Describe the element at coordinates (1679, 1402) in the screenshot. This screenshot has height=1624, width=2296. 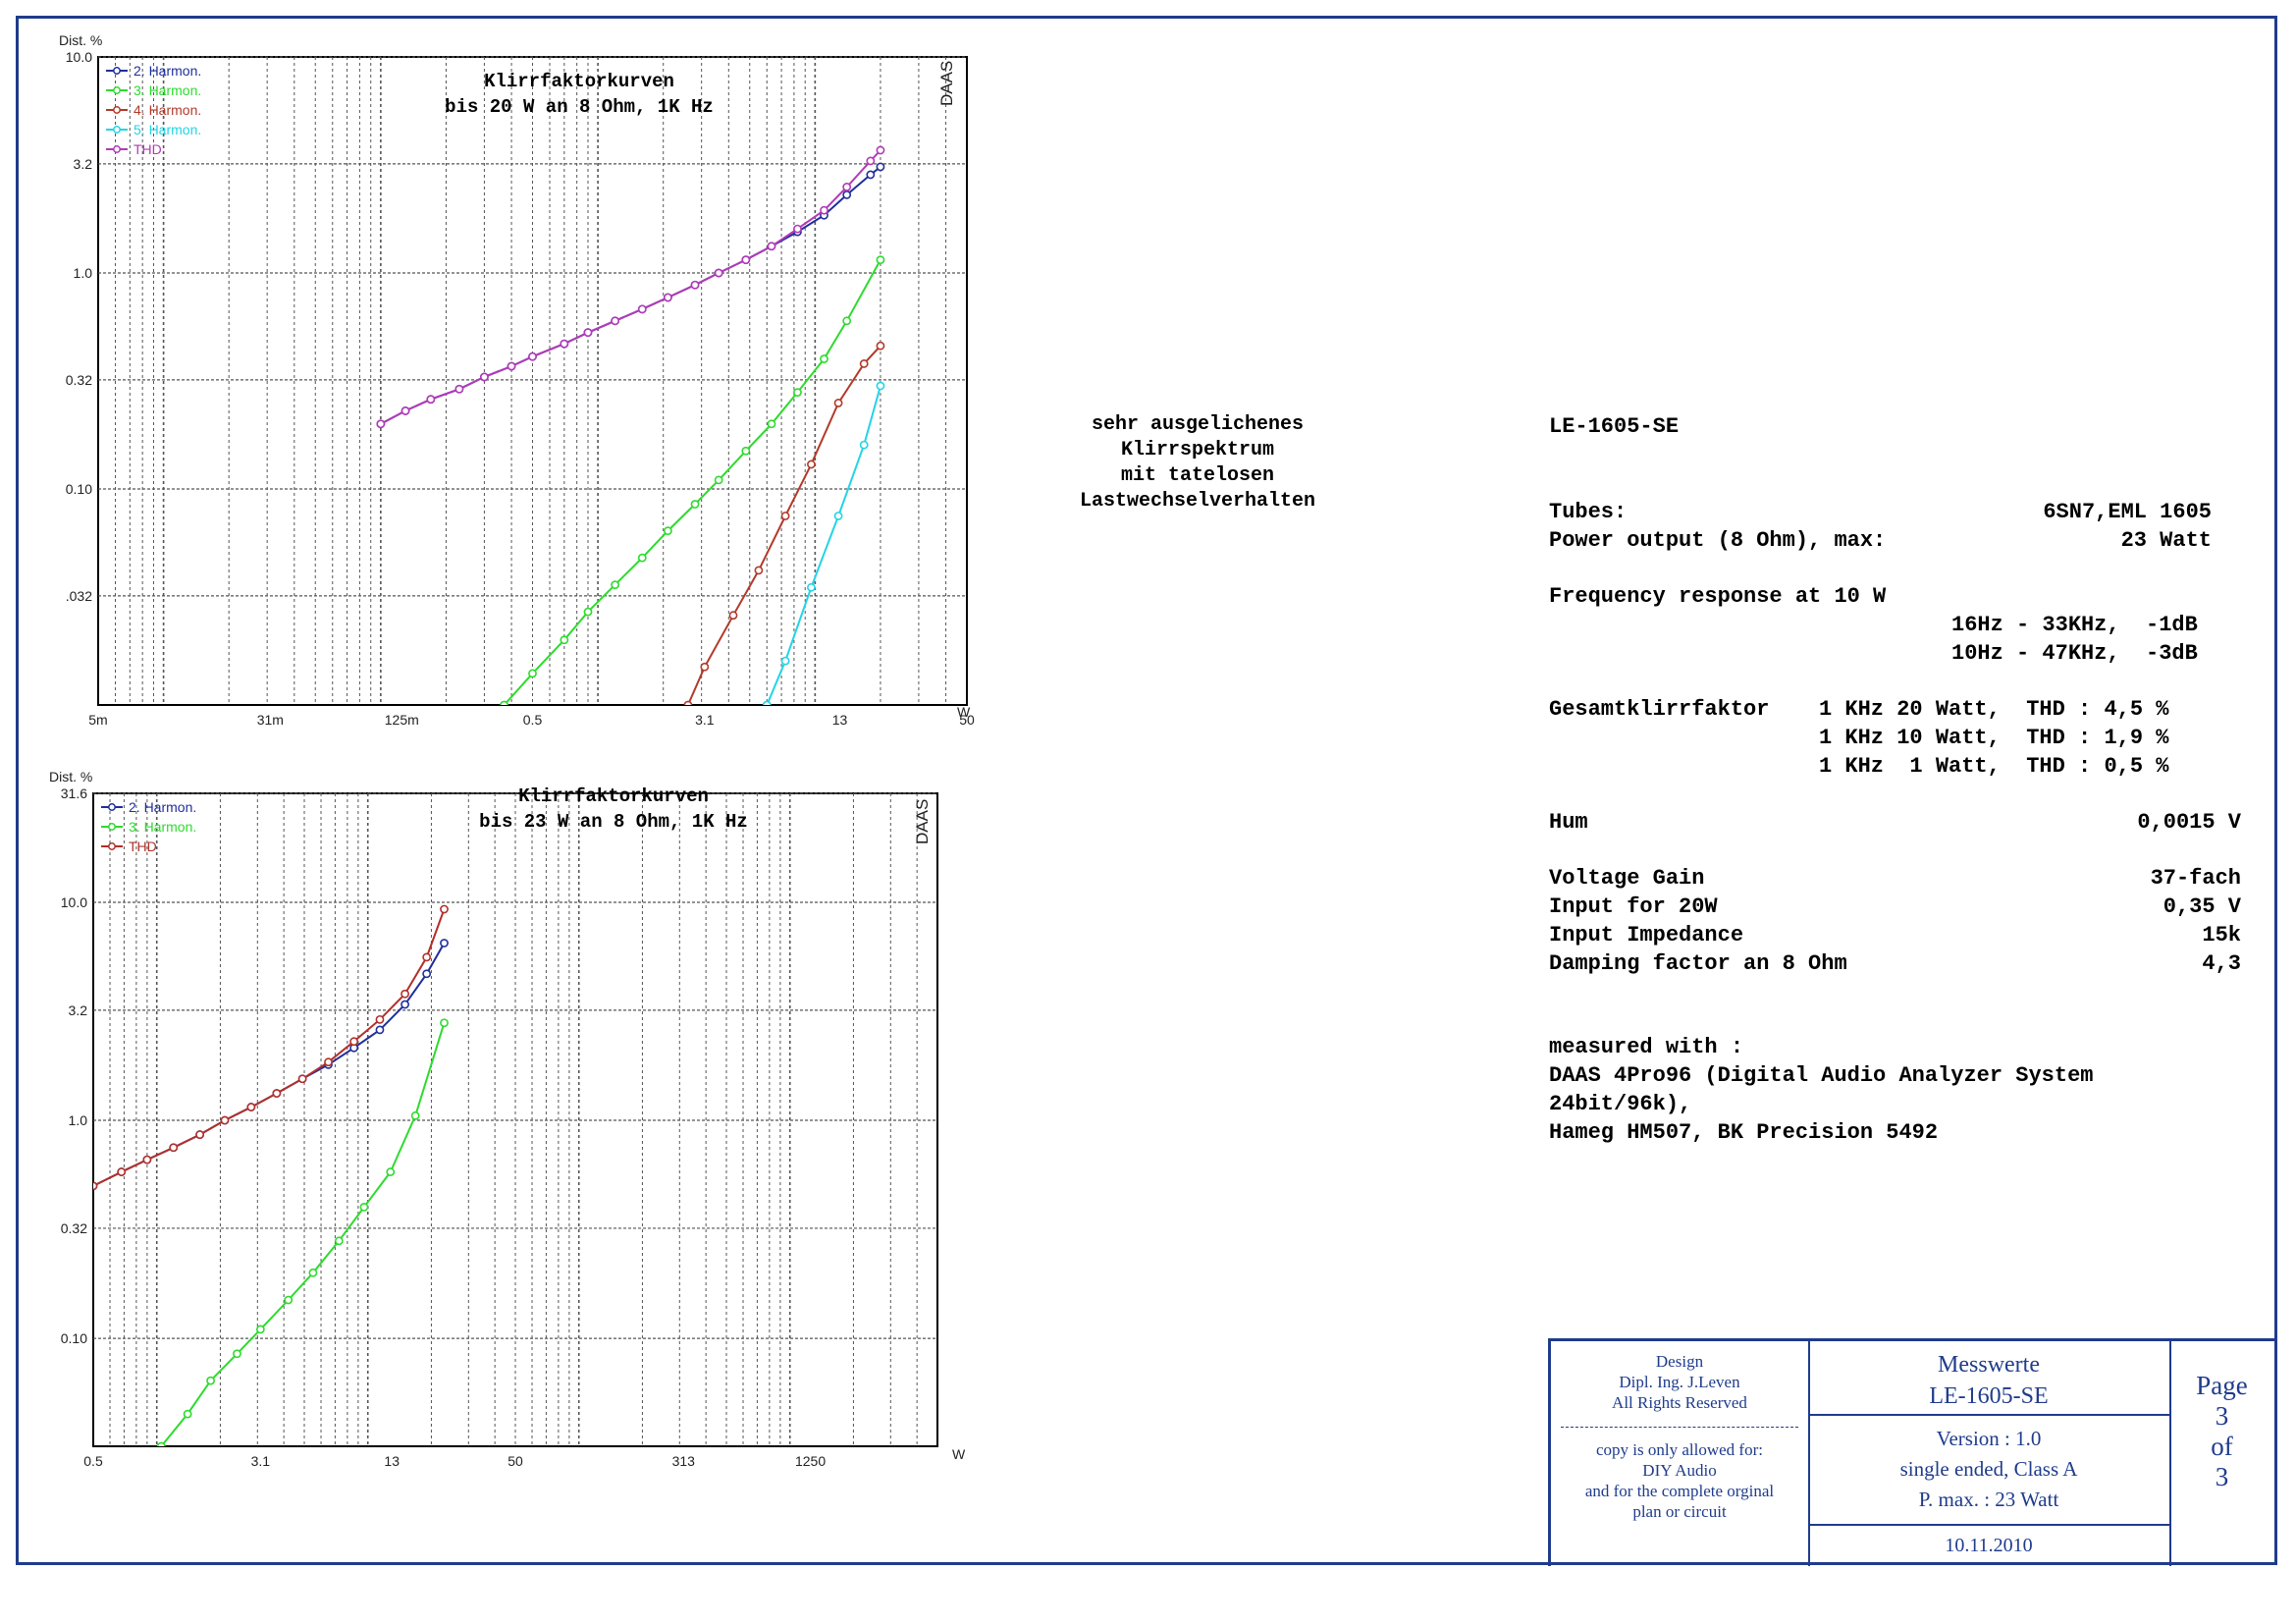
I see `rights-text: All Rights Reserved` at that location.